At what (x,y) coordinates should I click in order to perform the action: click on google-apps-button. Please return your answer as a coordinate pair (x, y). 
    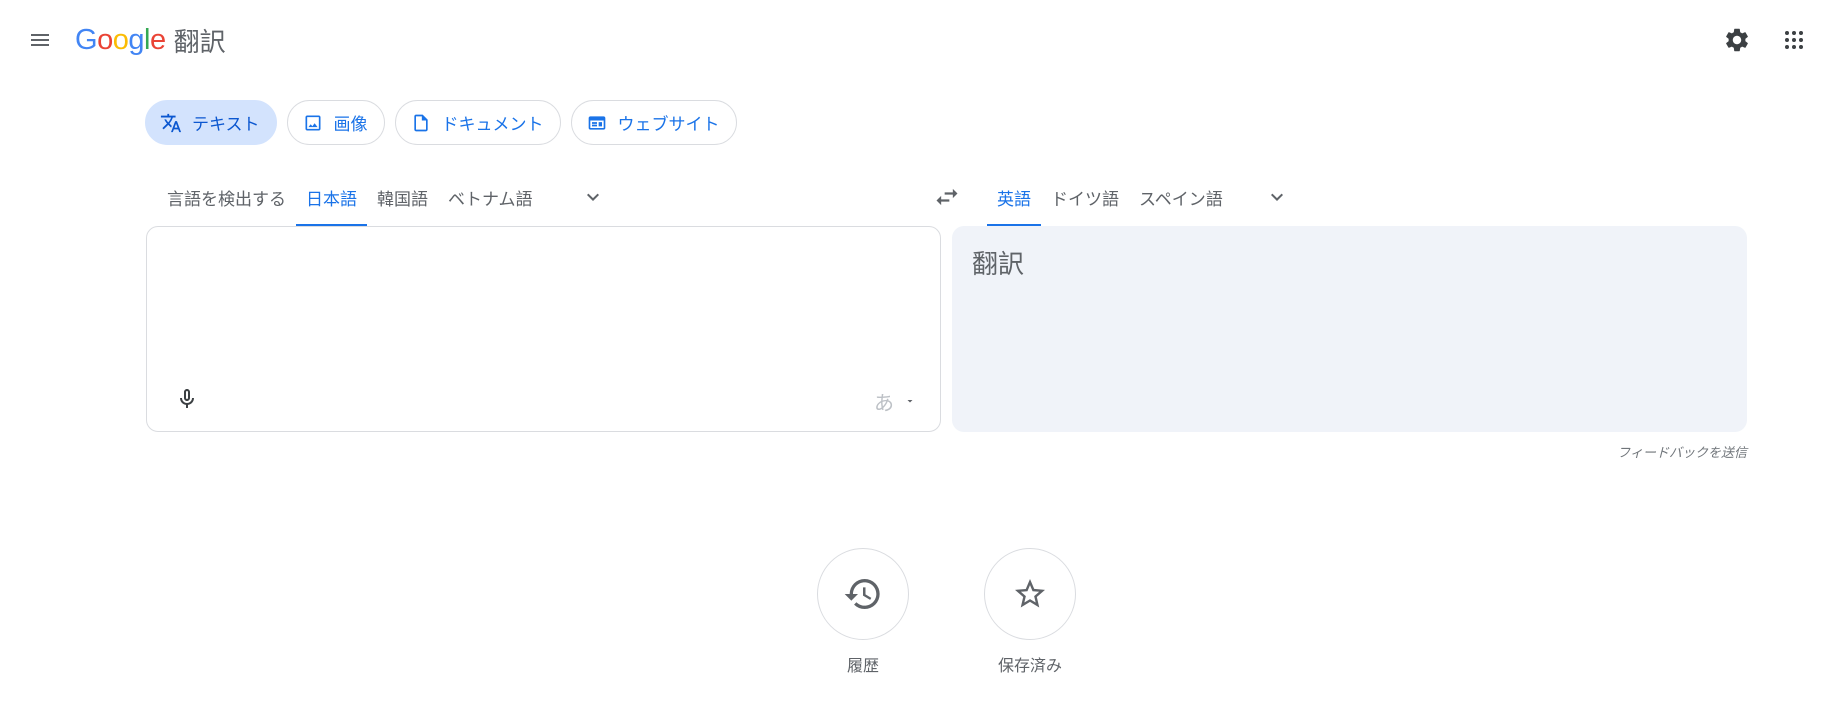
    Looking at the image, I should click on (1794, 40).